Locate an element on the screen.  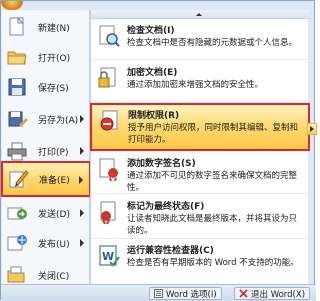
print-icon is located at coordinates (19, 151).